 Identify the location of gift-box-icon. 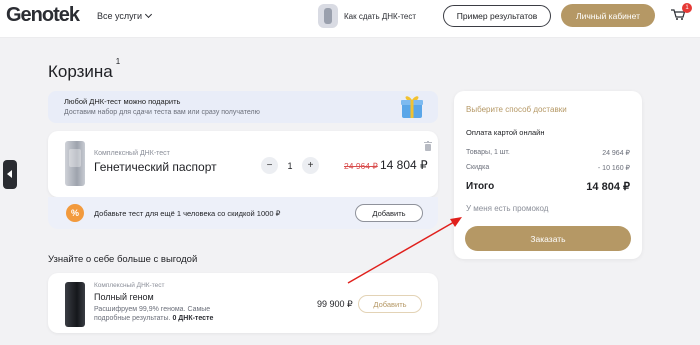
(412, 107).